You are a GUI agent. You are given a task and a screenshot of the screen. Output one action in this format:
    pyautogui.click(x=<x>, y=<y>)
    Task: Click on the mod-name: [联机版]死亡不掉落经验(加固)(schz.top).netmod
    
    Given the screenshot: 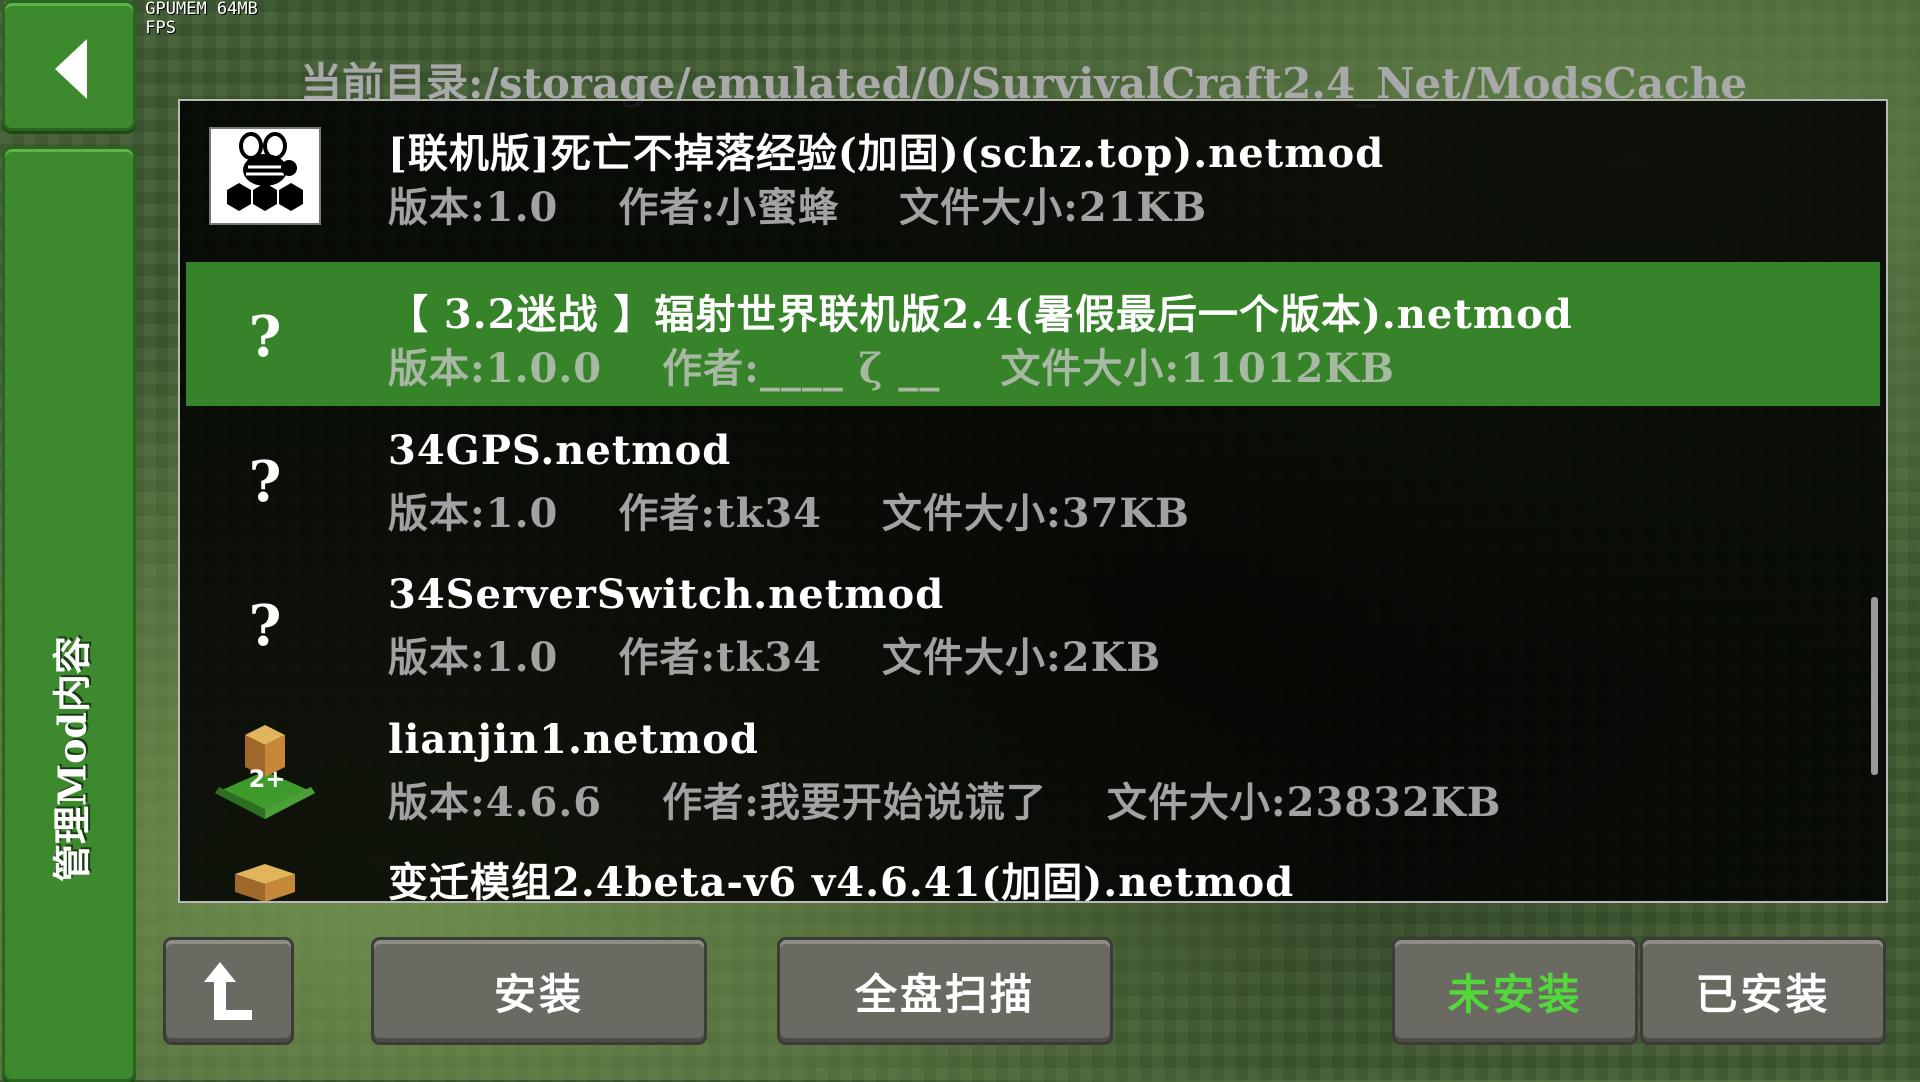 What is the action you would take?
    pyautogui.click(x=886, y=153)
    